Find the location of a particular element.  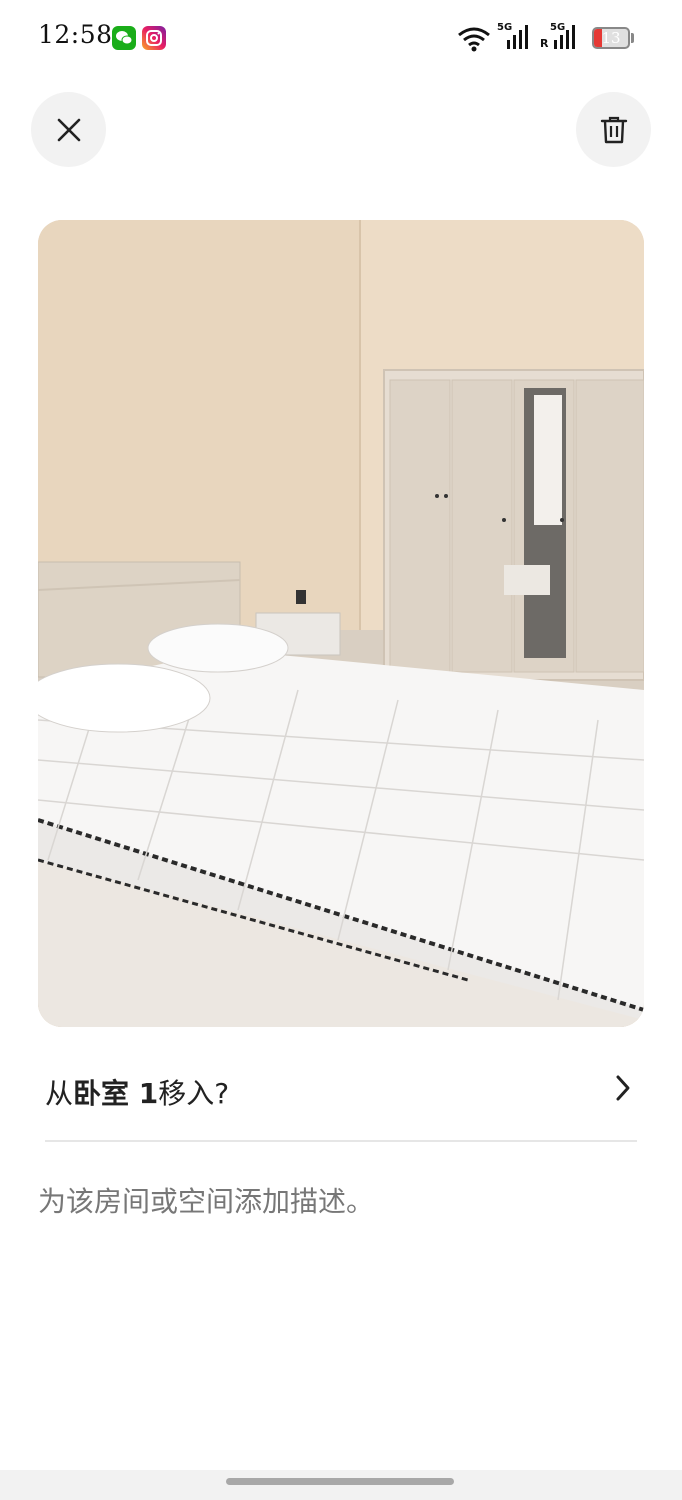

move-from-room-row: 从卧室 1移入? is located at coordinates (341, 1100).